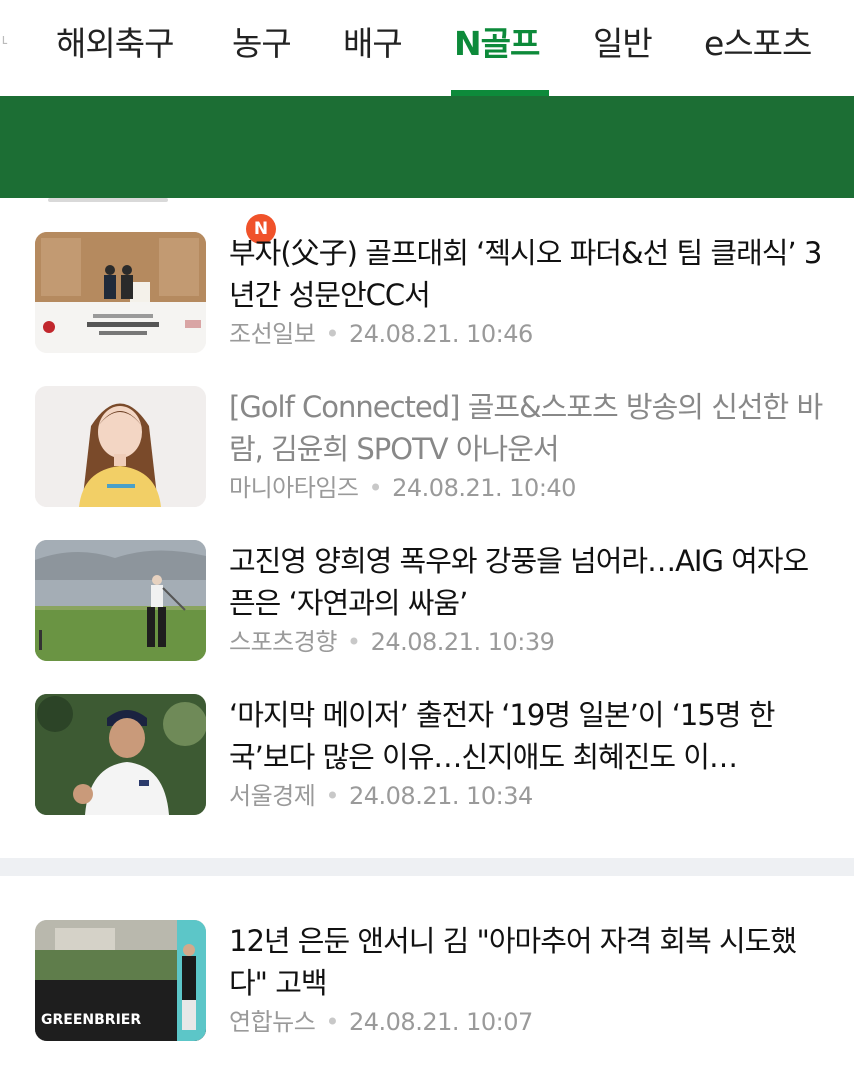 This screenshot has width=854, height=1067. I want to click on article-title: 부자(父子) 골프대회 ‘젝시오 파더&선 팀 클래식’ 3년간 성문안CC서, so click(529, 274).